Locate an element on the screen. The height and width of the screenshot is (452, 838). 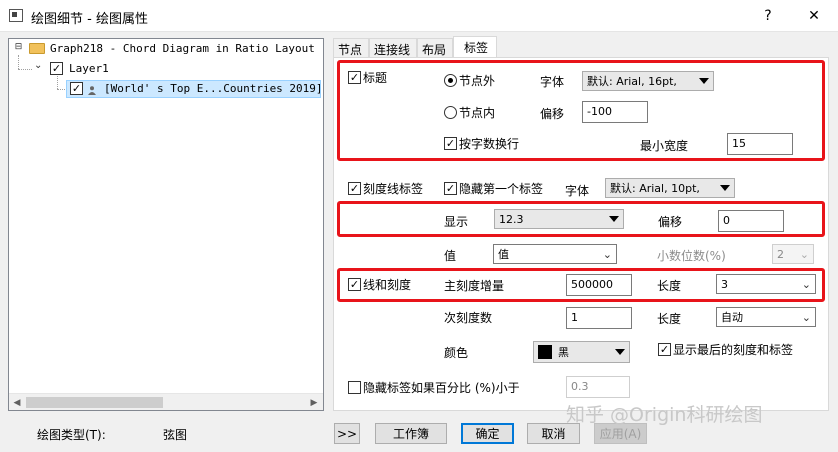
show-last-checkbox-row: ✓ 显示最后的刻度和标签 is located at coordinates (725, 349).